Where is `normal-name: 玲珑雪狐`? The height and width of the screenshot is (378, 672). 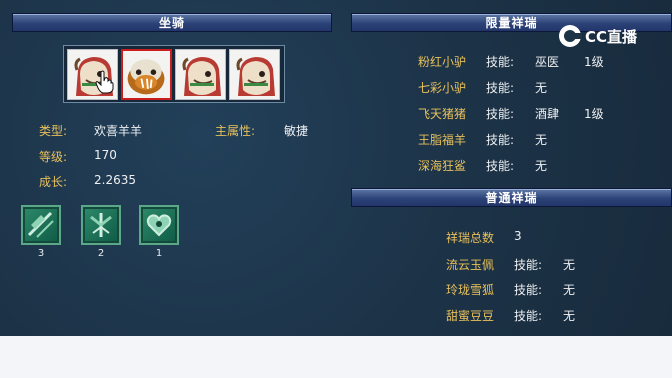 normal-name: 玲珑雪狐 is located at coordinates (470, 290).